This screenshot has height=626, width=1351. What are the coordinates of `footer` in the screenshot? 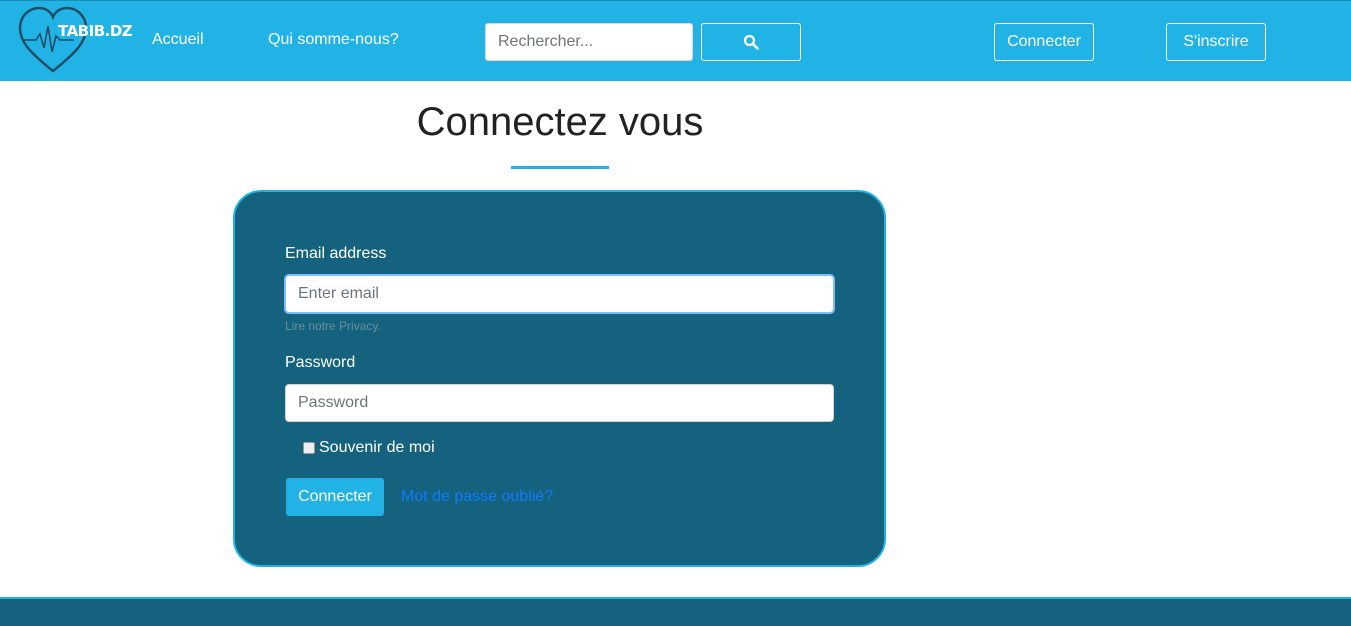 It's located at (675, 611).